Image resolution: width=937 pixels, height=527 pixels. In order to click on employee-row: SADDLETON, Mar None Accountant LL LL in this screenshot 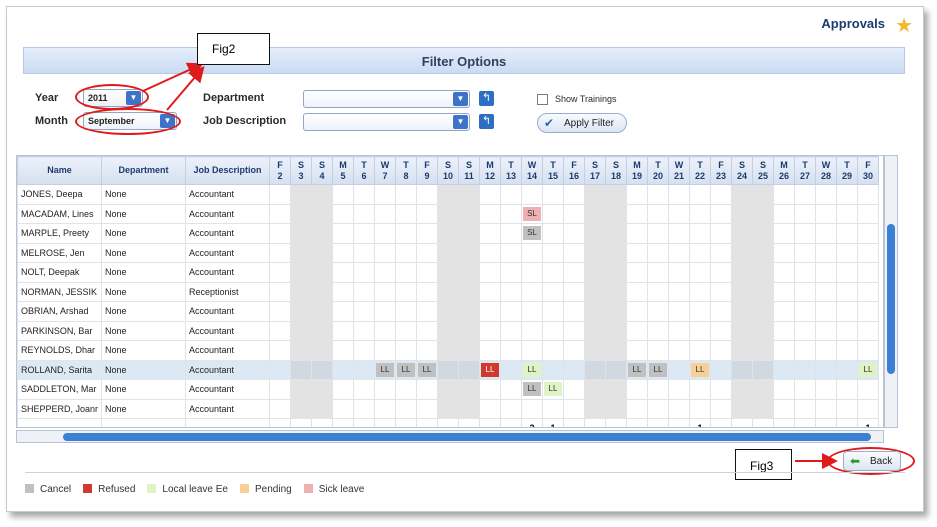, I will do `click(448, 389)`.